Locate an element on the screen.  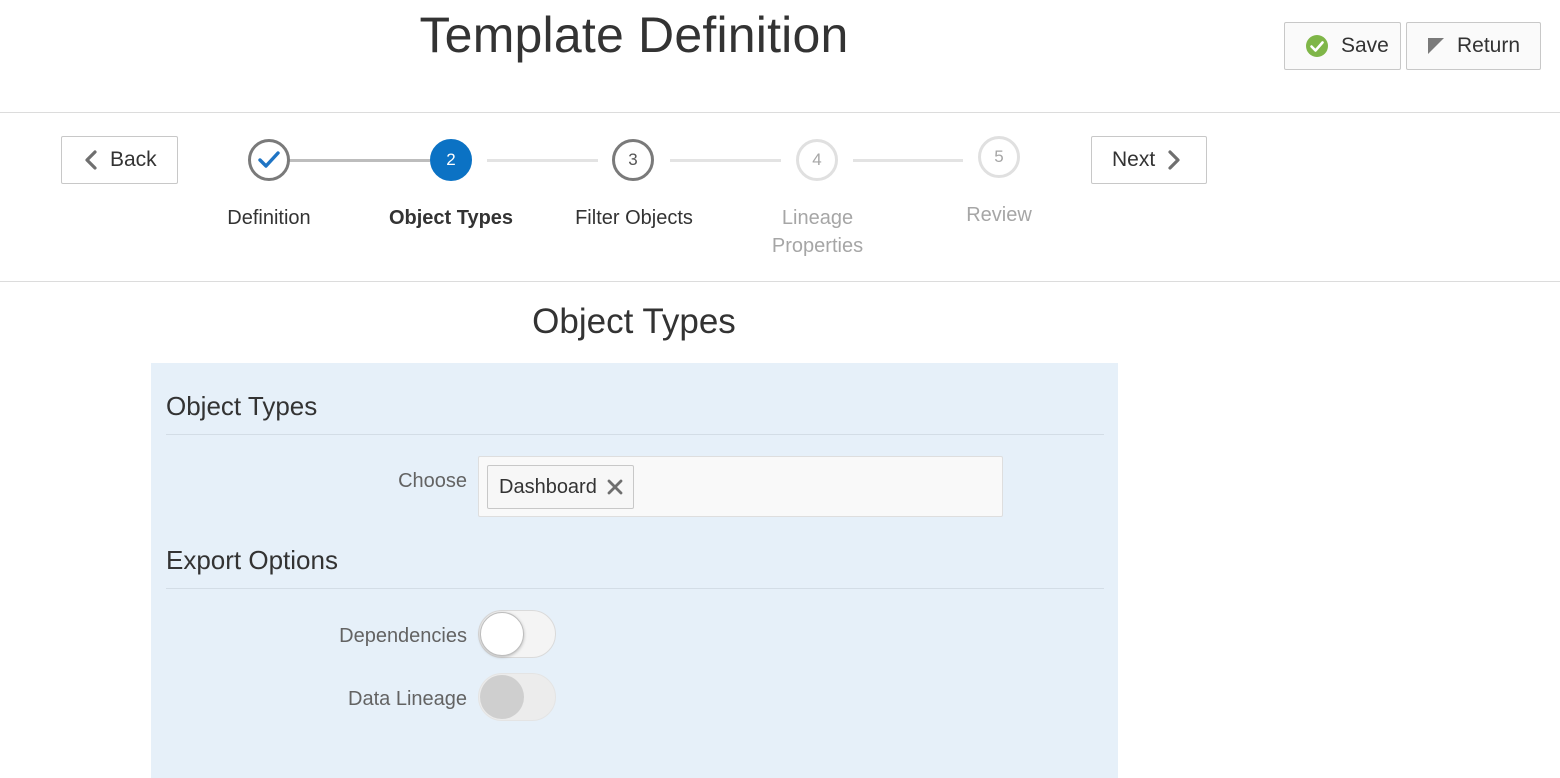
step-number: 3 is located at coordinates (633, 159).